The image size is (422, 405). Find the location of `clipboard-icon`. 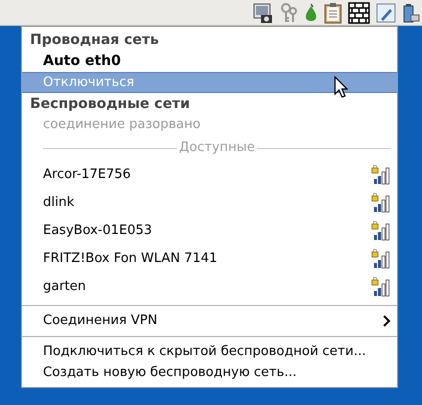

clipboard-icon is located at coordinates (333, 13).